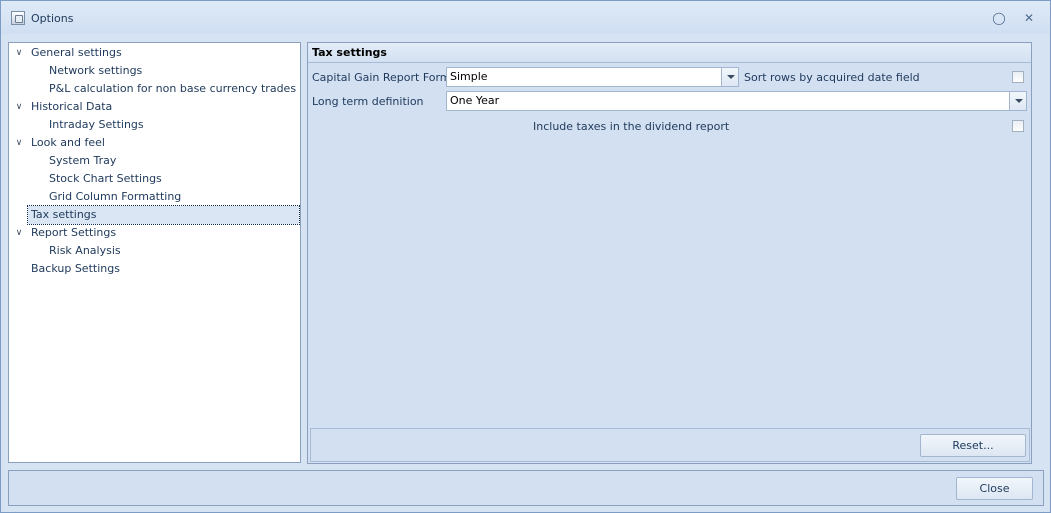  What do you see at coordinates (74, 232) in the screenshot?
I see `tree-item-label: Report Settings` at bounding box center [74, 232].